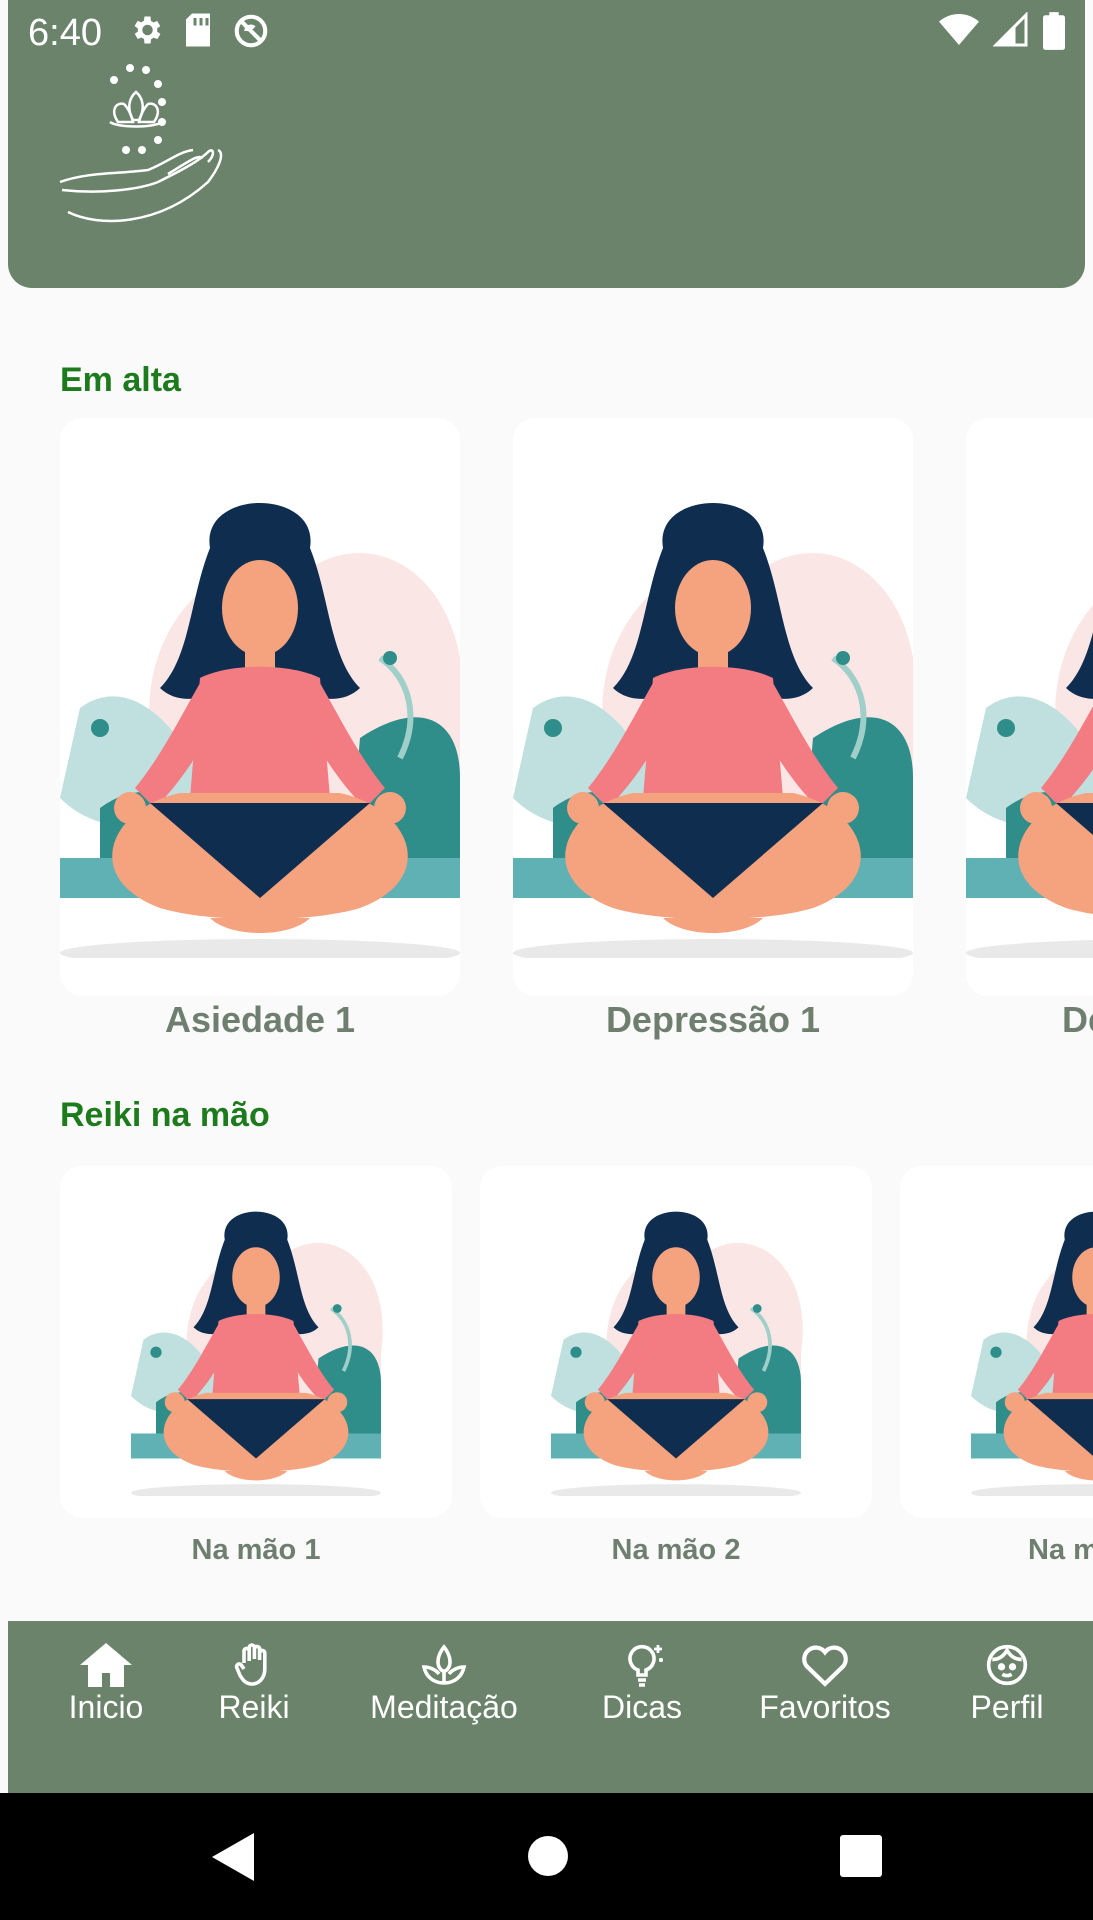 The height and width of the screenshot is (1920, 1093). What do you see at coordinates (676, 1550) in the screenshot?
I see `card-label: Na mão 2` at bounding box center [676, 1550].